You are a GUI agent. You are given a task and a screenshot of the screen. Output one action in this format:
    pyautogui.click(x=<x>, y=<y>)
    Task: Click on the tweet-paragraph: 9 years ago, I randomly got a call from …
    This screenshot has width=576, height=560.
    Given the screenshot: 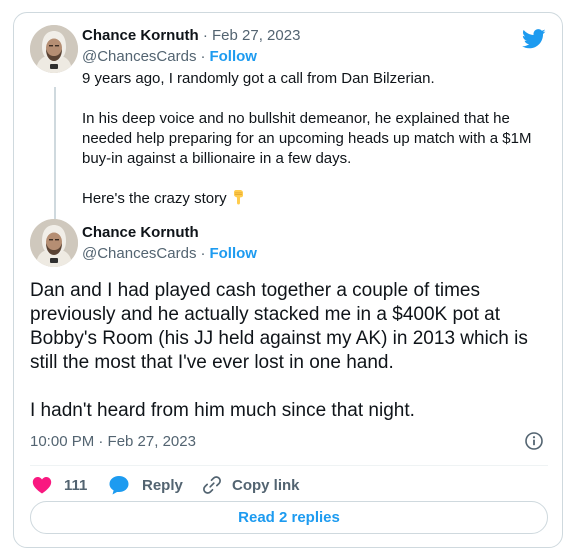 What is the action you would take?
    pyautogui.click(x=258, y=78)
    